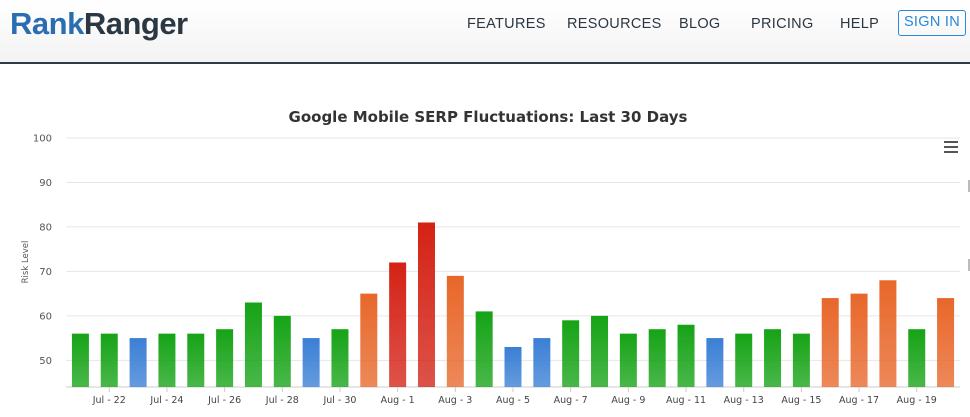 Image resolution: width=970 pixels, height=417 pixels. What do you see at coordinates (45, 183) in the screenshot?
I see `y-tick-label: 90` at bounding box center [45, 183].